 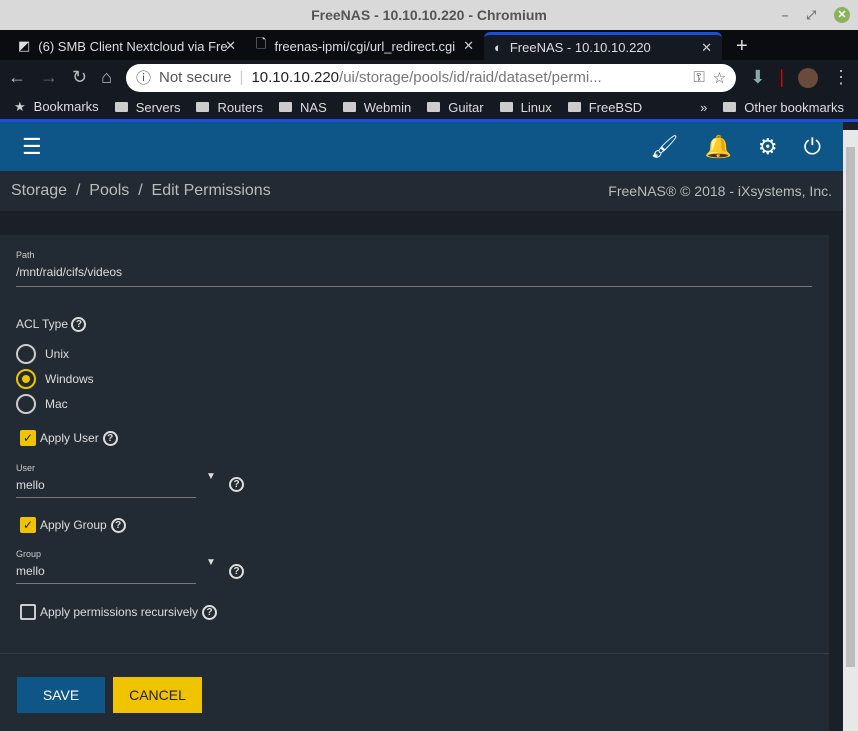 I want to click on url-host: 10.10.10.220, so click(x=295, y=77).